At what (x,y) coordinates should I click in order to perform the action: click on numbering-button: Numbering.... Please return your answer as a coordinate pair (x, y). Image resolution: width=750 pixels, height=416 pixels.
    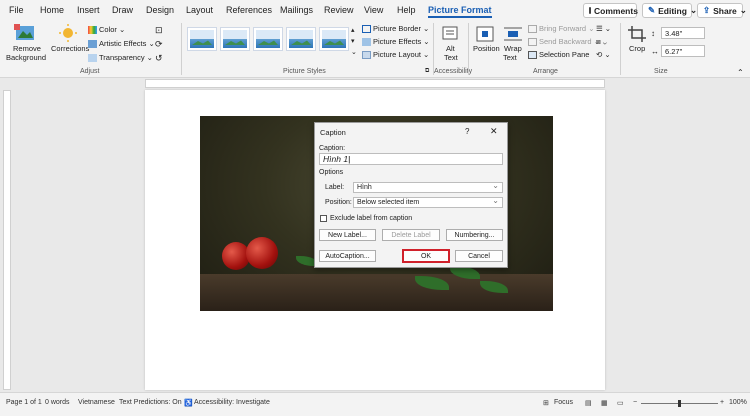
    Looking at the image, I should click on (474, 235).